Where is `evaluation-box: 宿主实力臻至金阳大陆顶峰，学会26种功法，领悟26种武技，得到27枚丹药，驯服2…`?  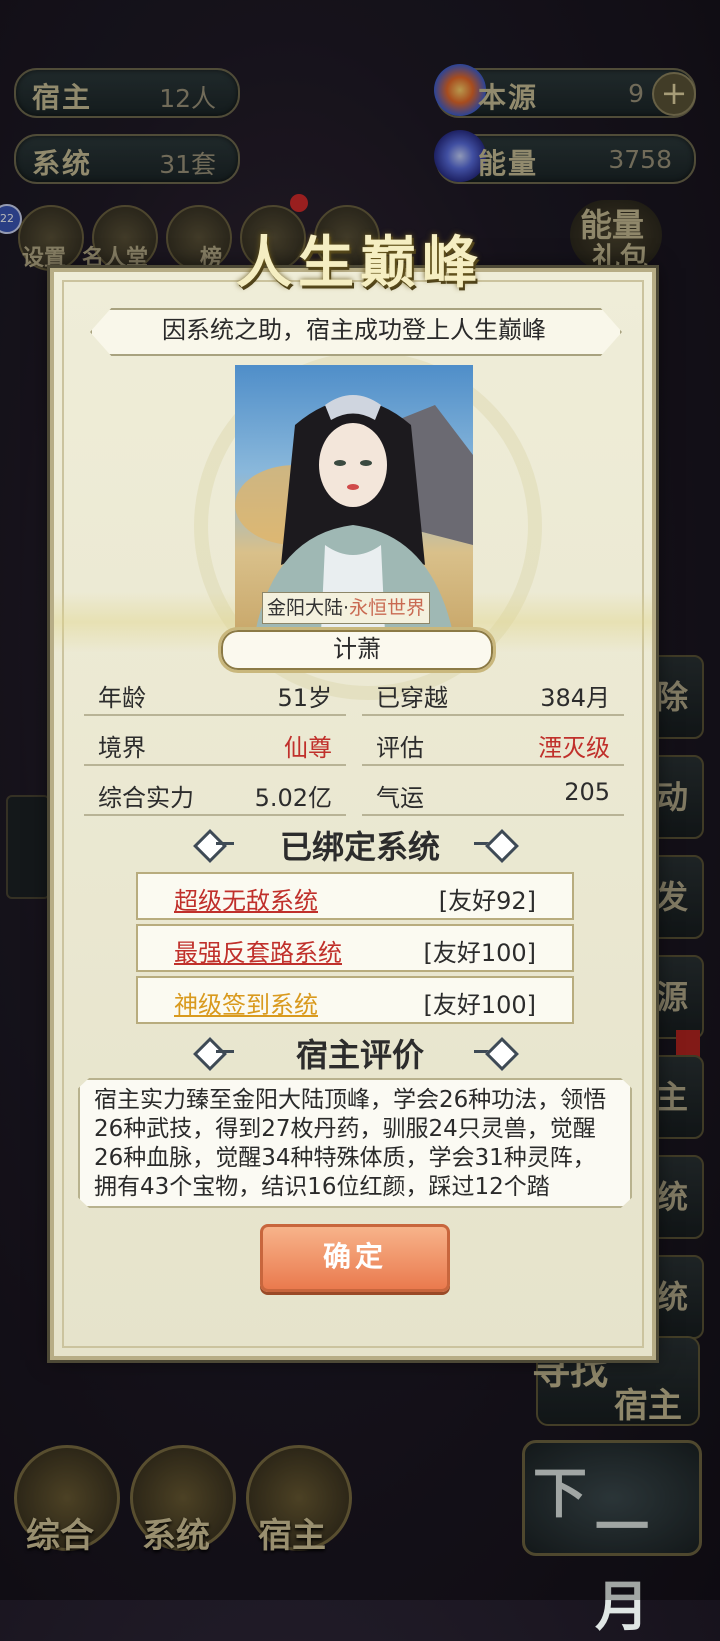
evaluation-box: 宿主实力臻至金阳大陆顶峰，学会26种功法，领悟26种武技，得到27枚丹药，驯服2… is located at coordinates (355, 1143).